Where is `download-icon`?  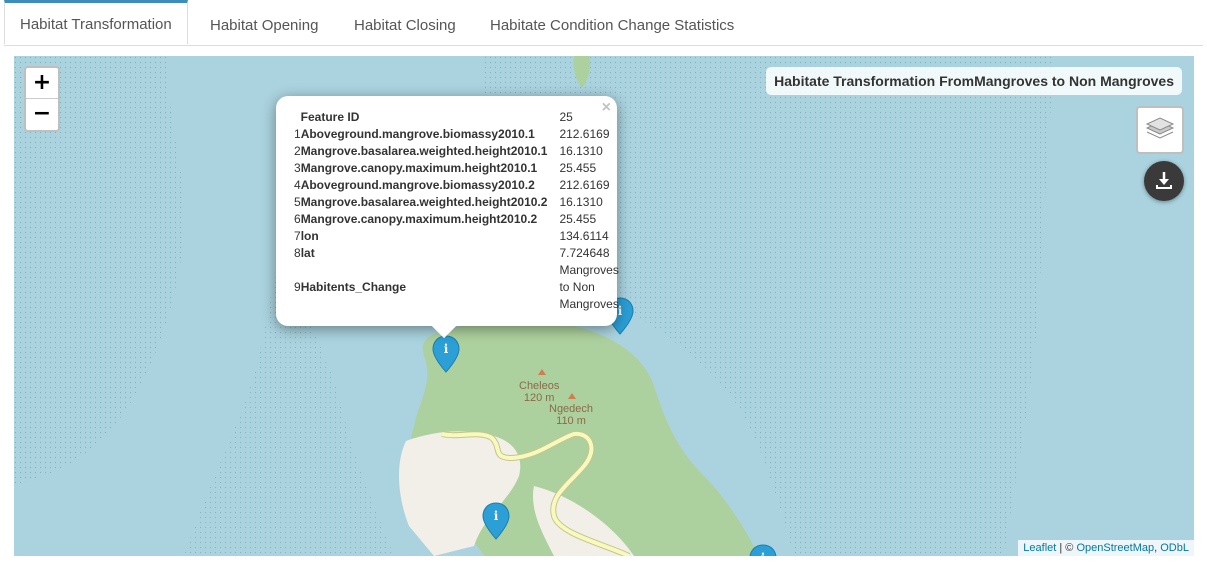
download-icon is located at coordinates (1164, 180).